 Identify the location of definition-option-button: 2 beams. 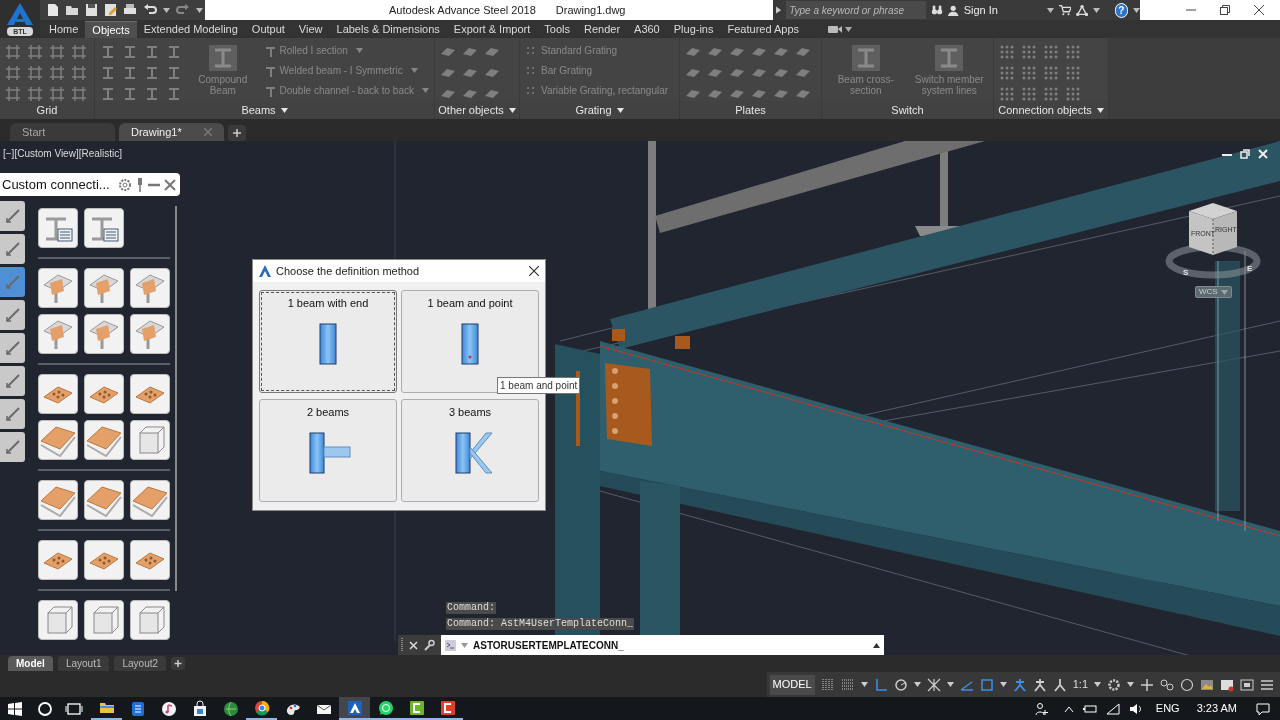
(328, 450).